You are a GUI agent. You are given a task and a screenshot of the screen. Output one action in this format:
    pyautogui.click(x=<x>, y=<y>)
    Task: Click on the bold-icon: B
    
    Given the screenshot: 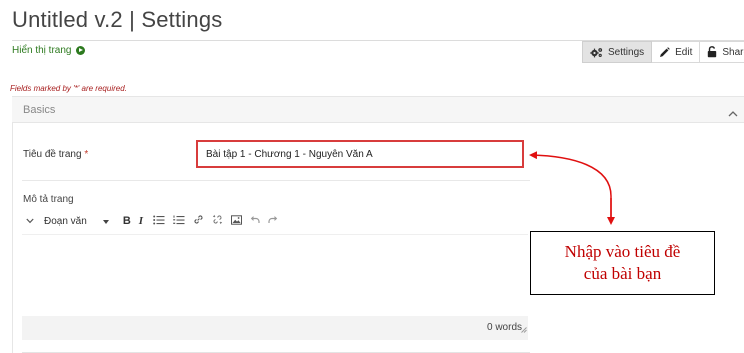 What is the action you would take?
    pyautogui.click(x=126, y=221)
    